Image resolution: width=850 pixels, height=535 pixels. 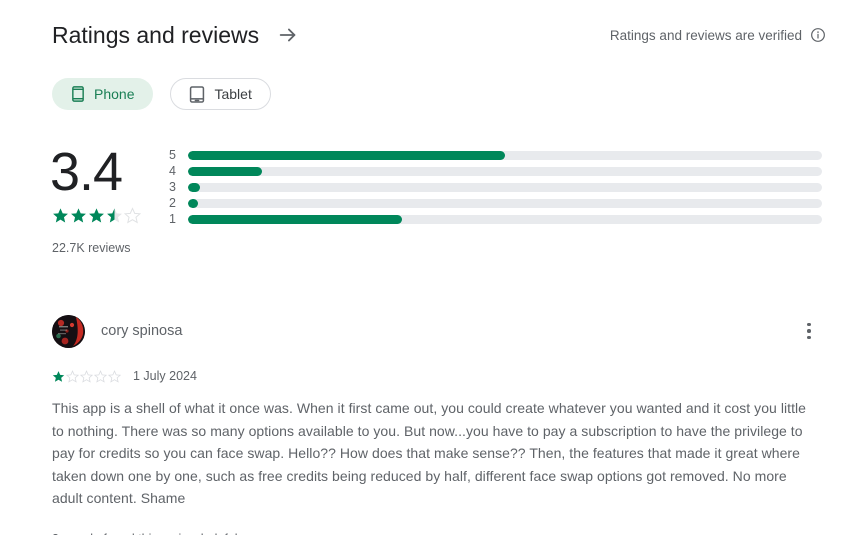 What do you see at coordinates (172, 155) in the screenshot?
I see `histogram-label-5: 5` at bounding box center [172, 155].